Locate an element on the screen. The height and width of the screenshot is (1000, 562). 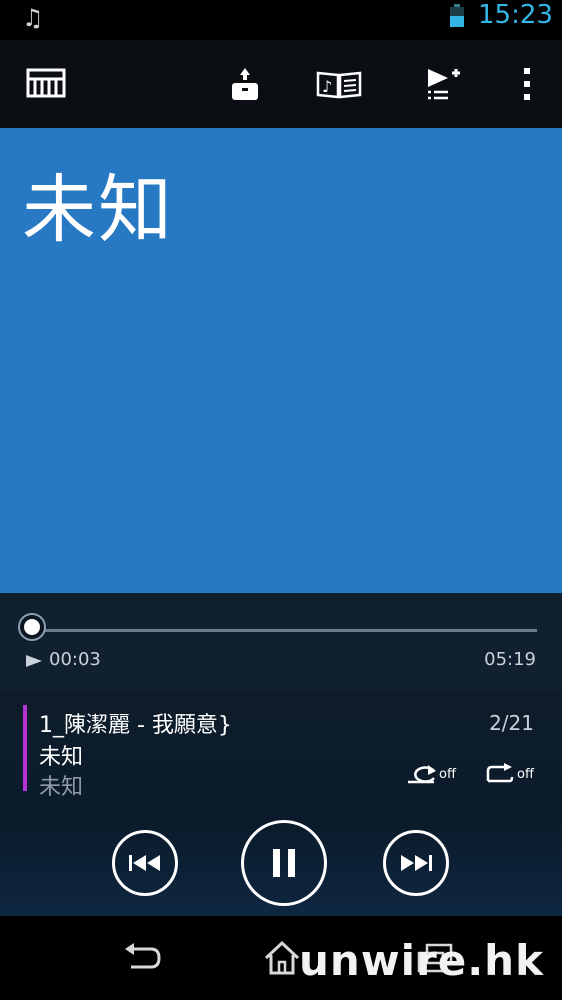
previous-button is located at coordinates (145, 863).